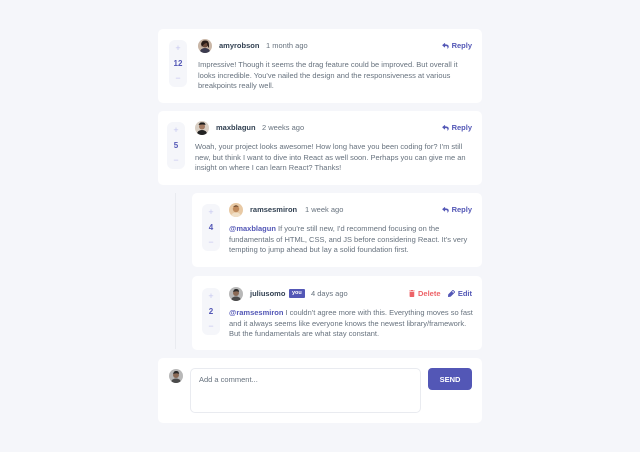 This screenshot has width=640, height=452. What do you see at coordinates (175, 271) in the screenshot?
I see `reply-thread-line` at bounding box center [175, 271].